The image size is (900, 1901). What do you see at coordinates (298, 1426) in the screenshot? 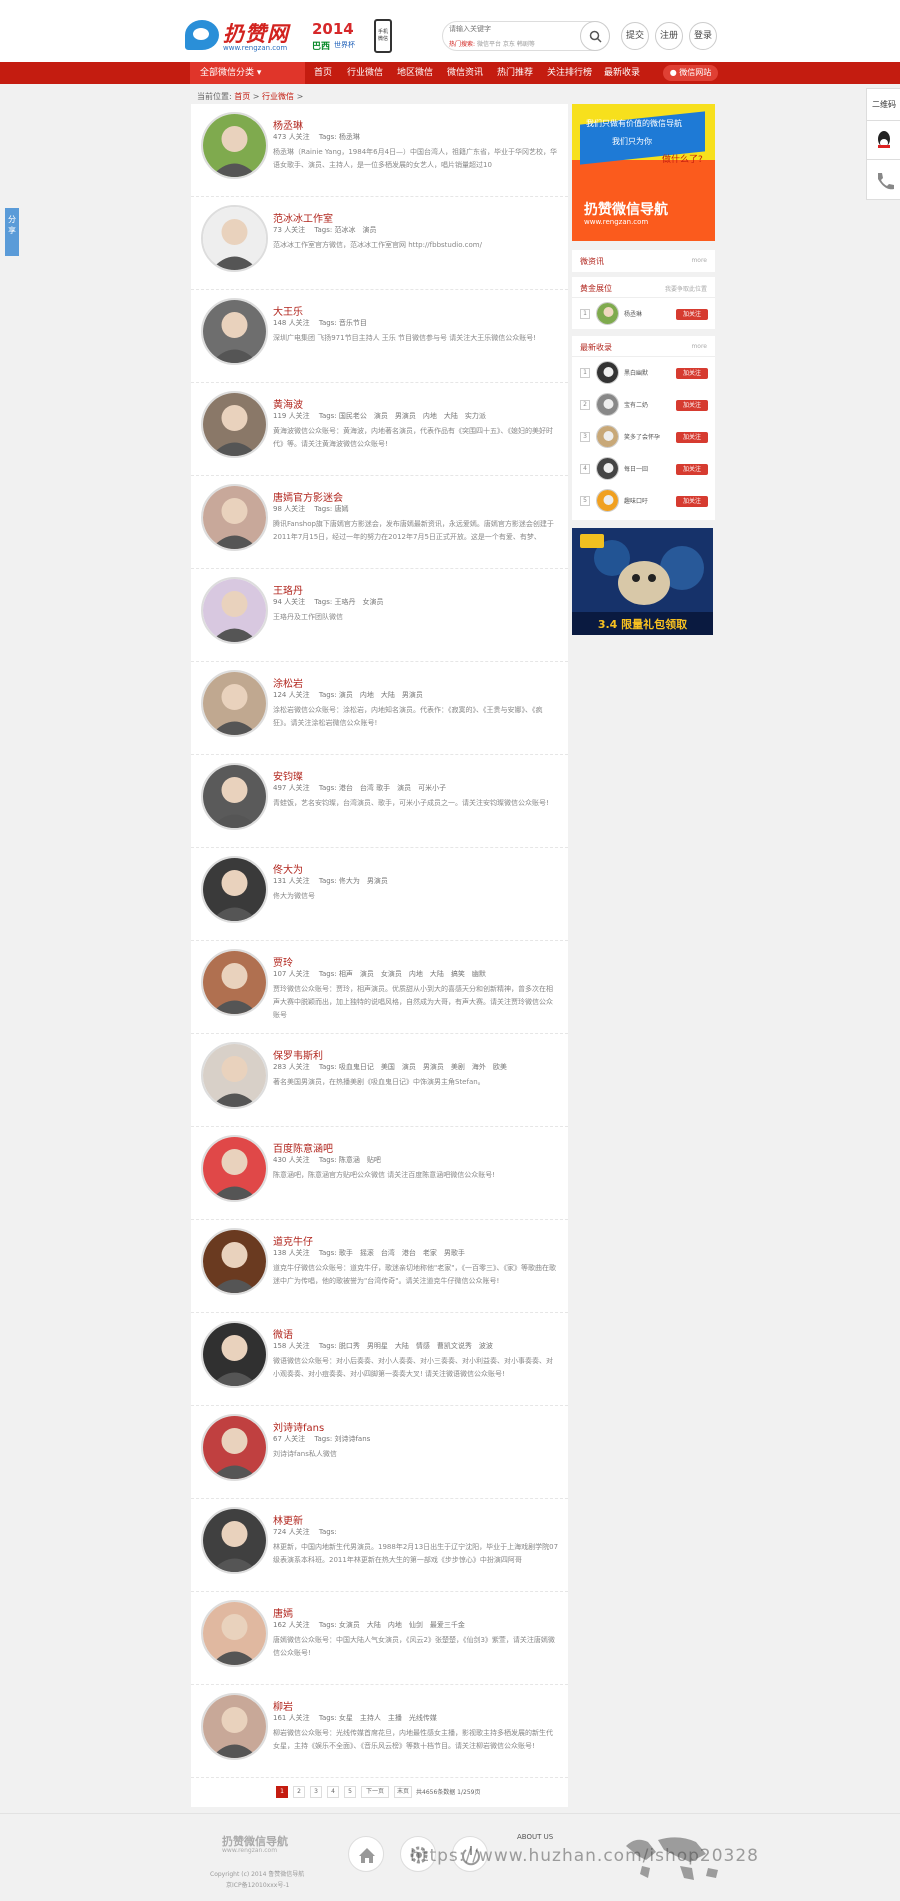
I see `account-name: 刘诗诗fans` at bounding box center [298, 1426].